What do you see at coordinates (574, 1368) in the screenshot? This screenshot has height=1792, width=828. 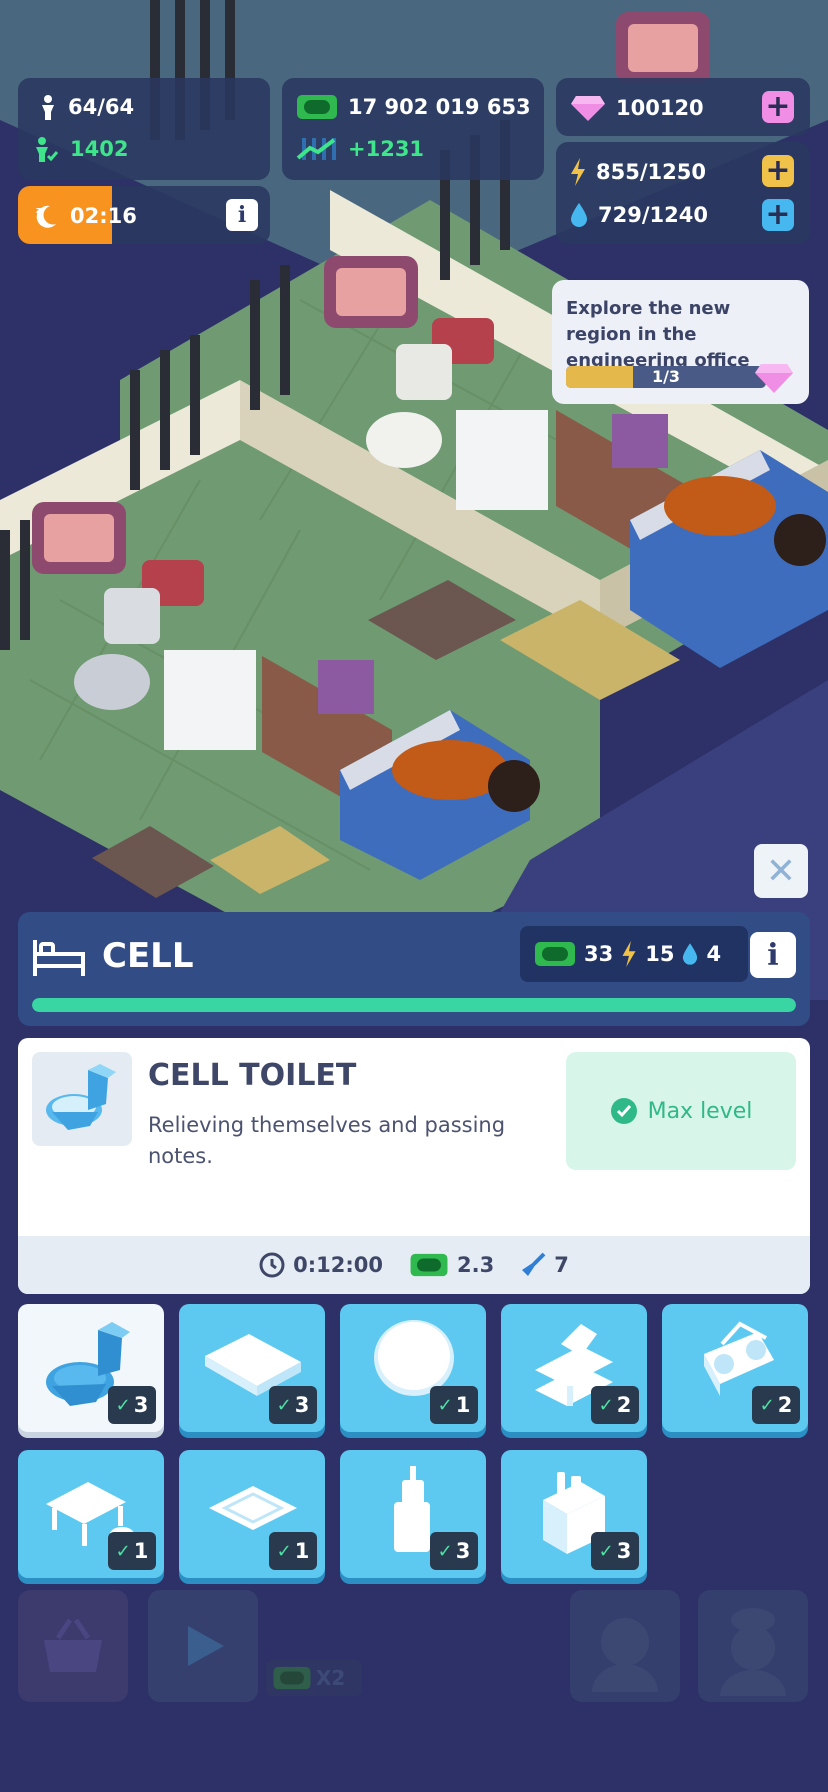 I see `item-tile-shelf: ✓ 2` at bounding box center [574, 1368].